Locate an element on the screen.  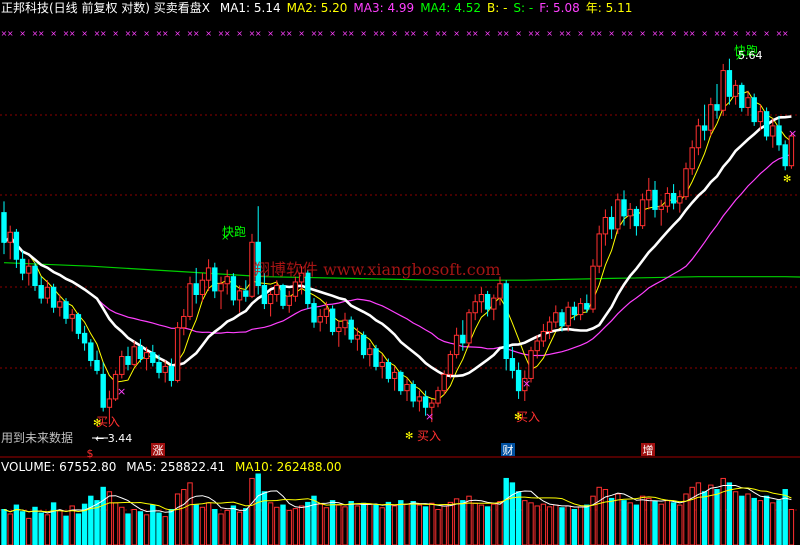
signal-mark-106: × is located at coordinates (661, 33).